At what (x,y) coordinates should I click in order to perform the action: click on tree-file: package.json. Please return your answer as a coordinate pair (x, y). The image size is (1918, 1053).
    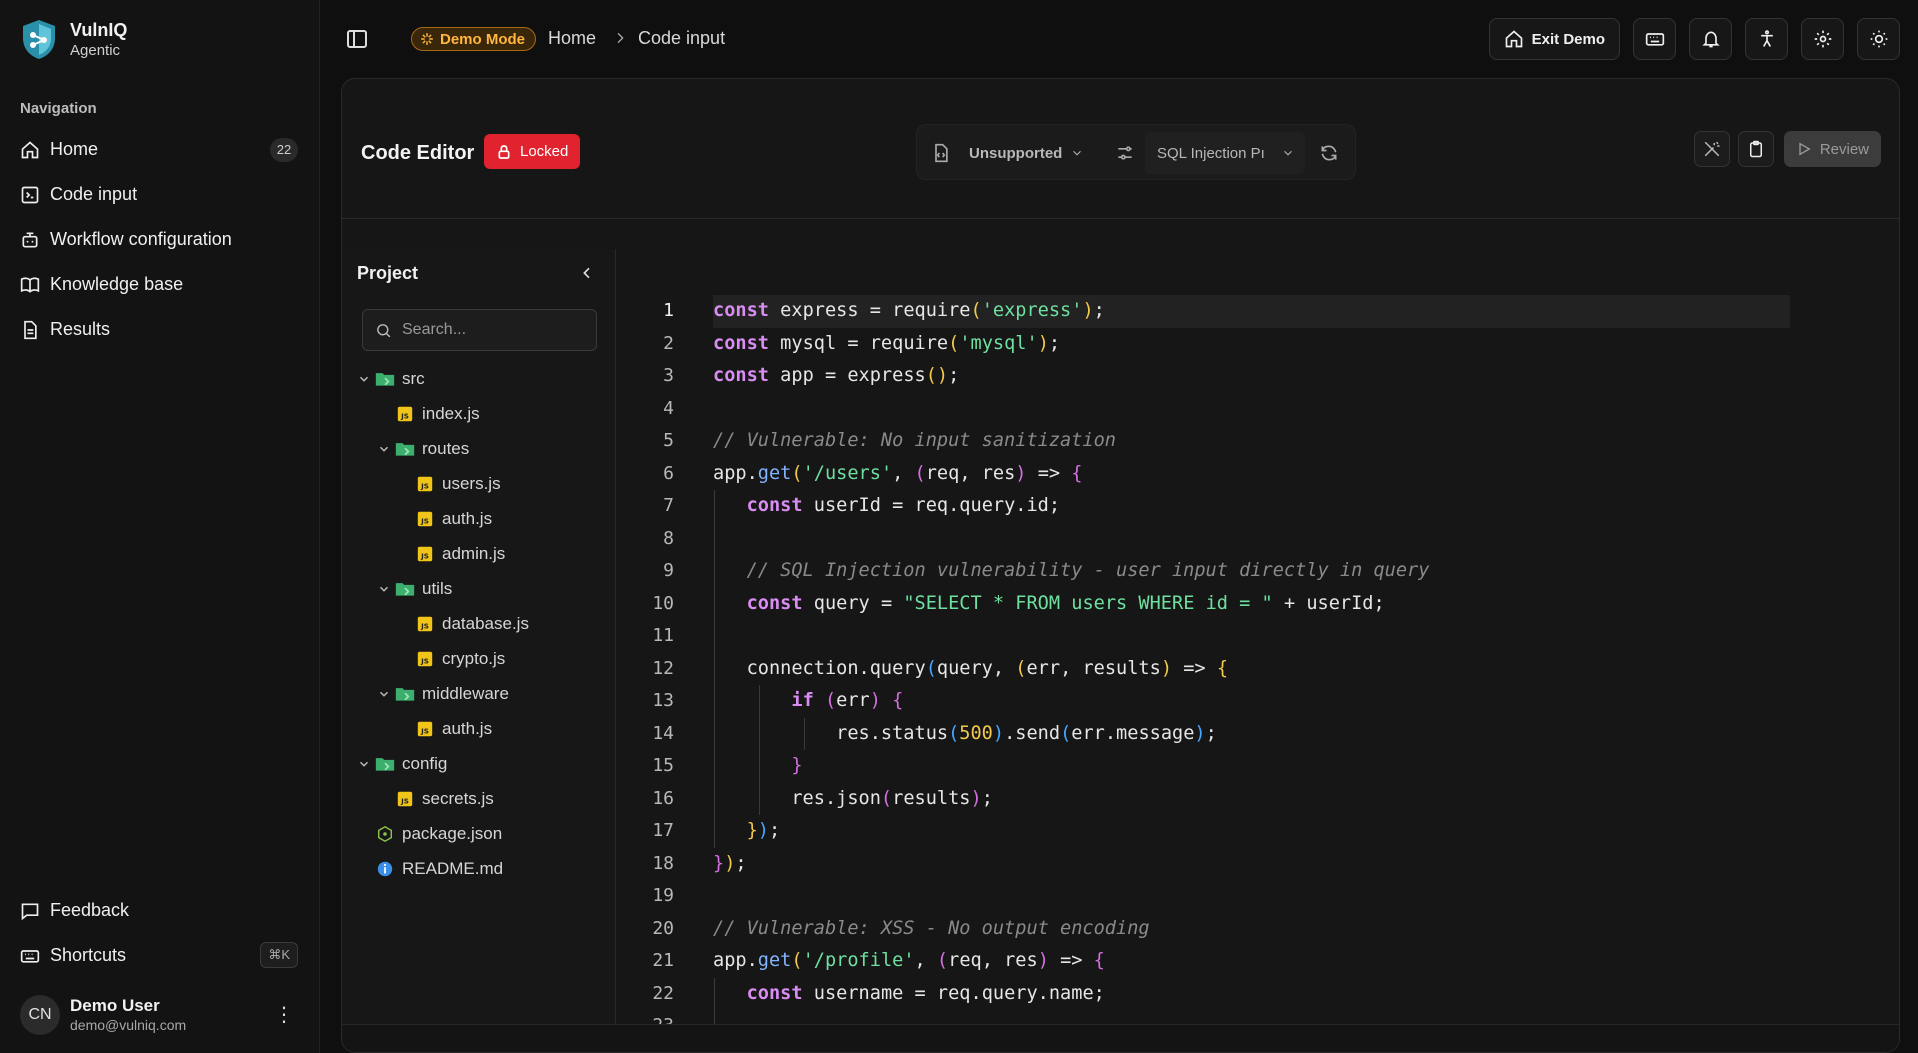
    Looking at the image, I should click on (479, 833).